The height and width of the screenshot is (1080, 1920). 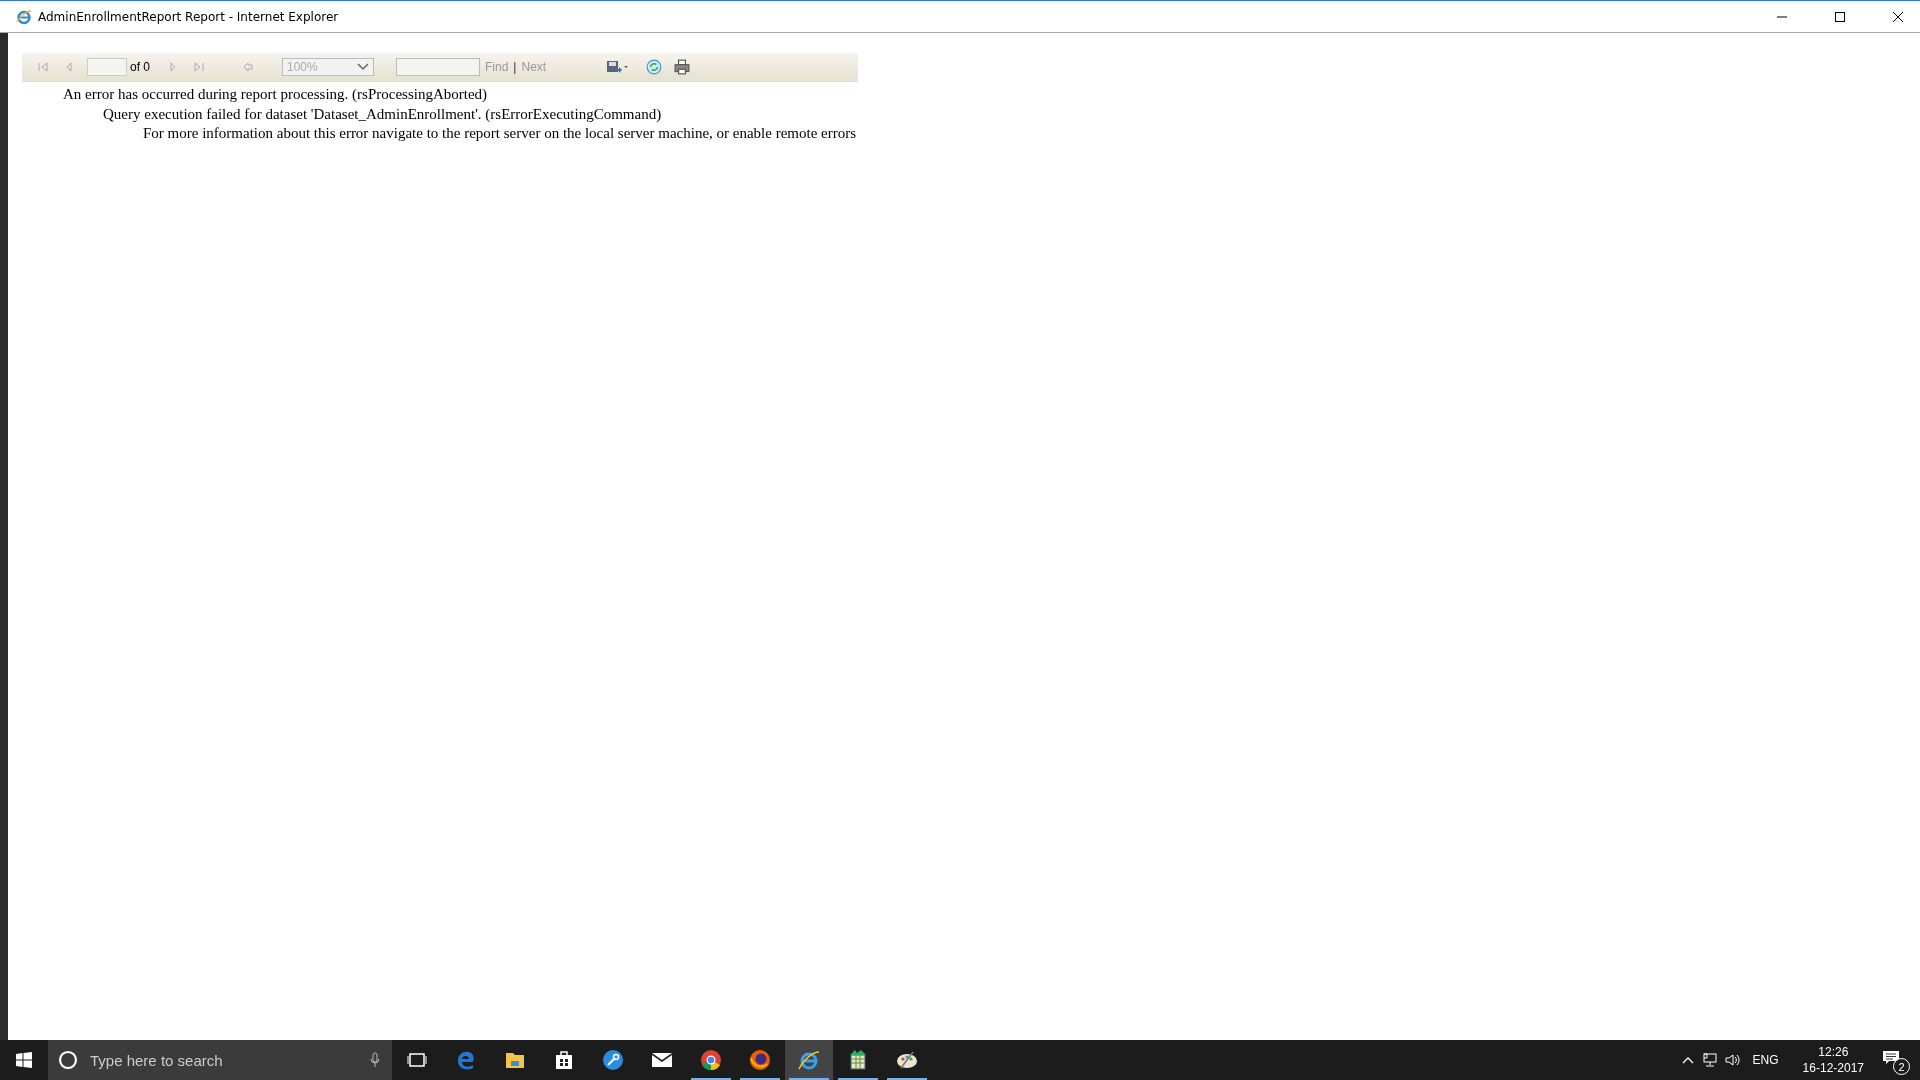 What do you see at coordinates (1731, 1060) in the screenshot?
I see `speaker-icon` at bounding box center [1731, 1060].